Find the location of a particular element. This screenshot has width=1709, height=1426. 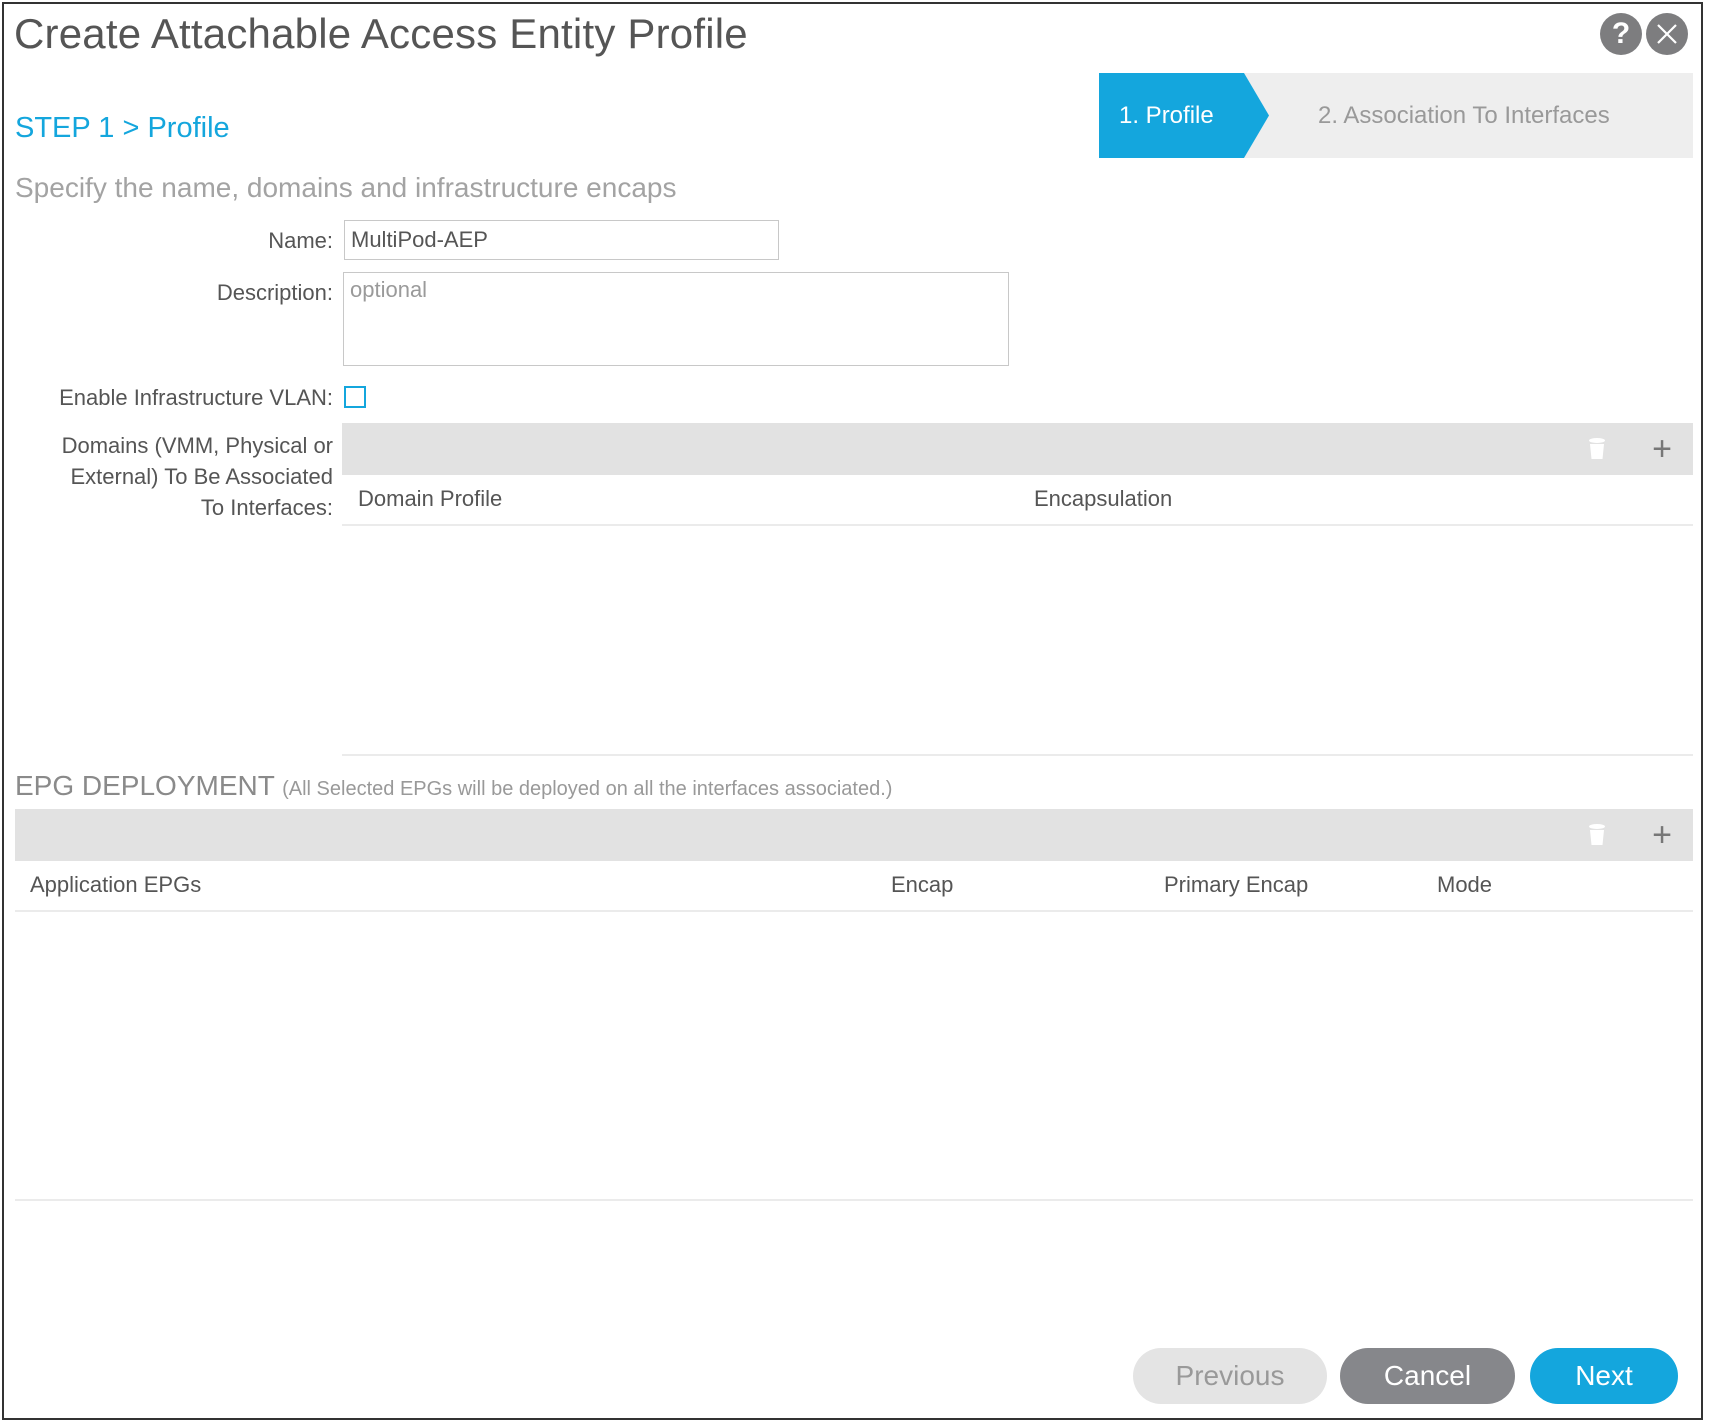

column-header-application-epgs: Application EPGs is located at coordinates (115, 885).